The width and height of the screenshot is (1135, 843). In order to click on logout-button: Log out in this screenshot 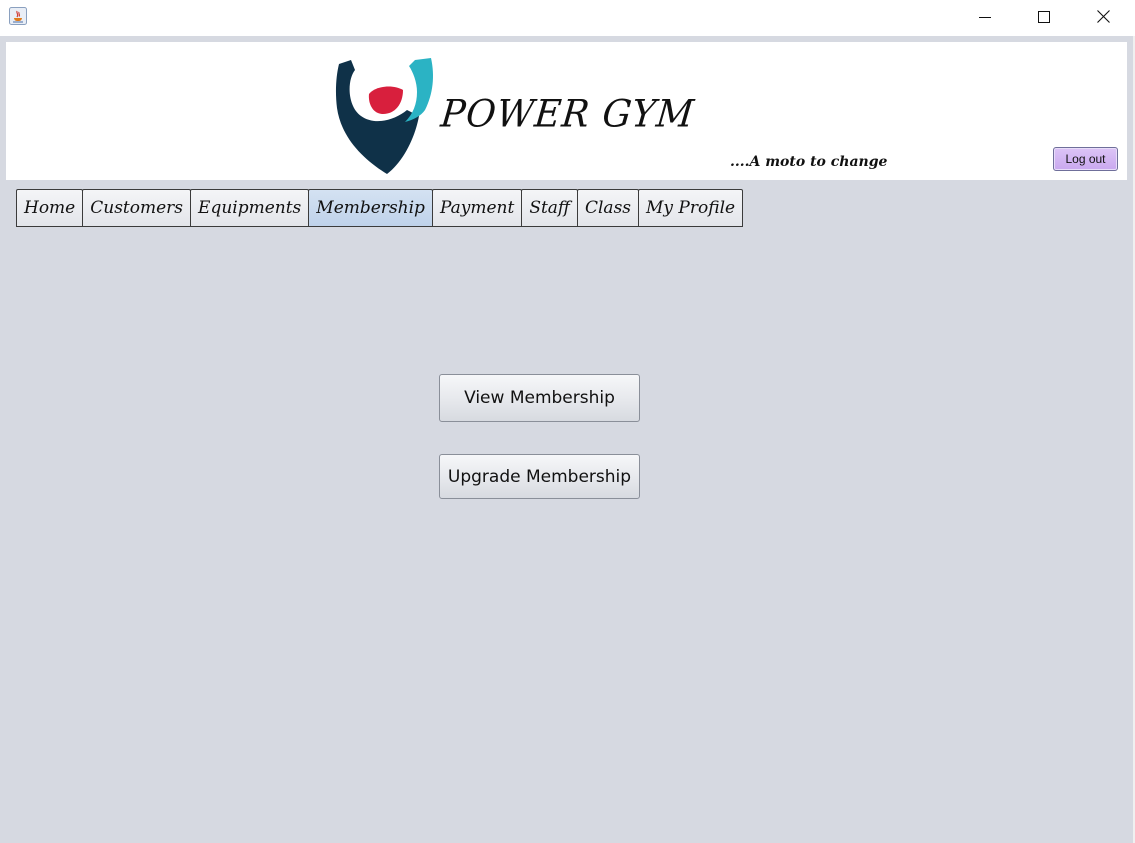, I will do `click(1085, 159)`.